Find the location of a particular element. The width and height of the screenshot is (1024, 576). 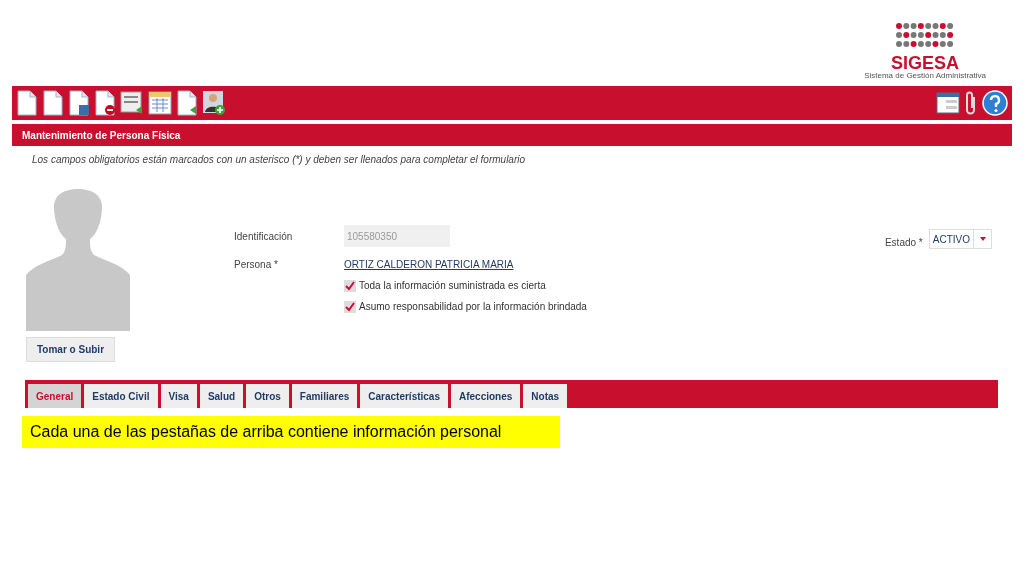

photo-button: Tomar o Subir is located at coordinates (71, 349).